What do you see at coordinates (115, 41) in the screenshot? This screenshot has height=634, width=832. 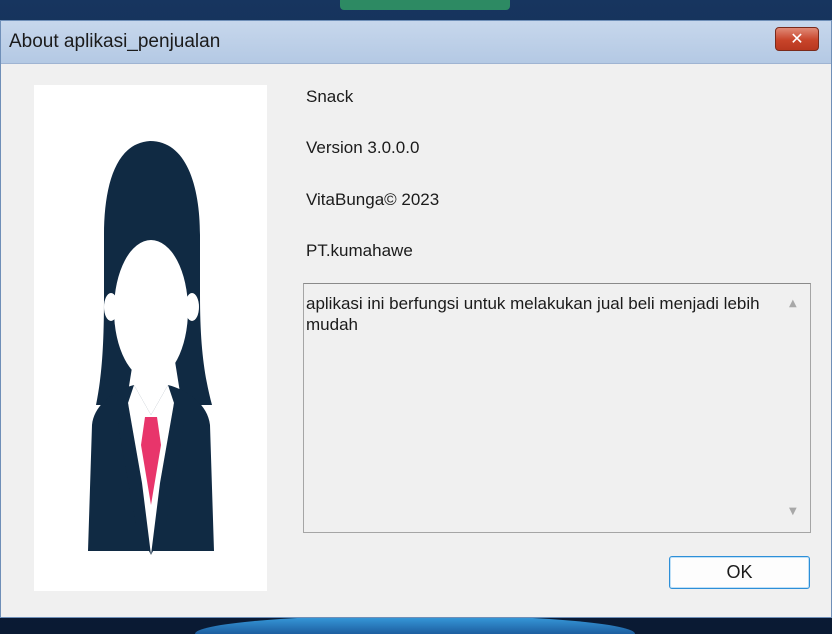 I see `window-title: About aplikasi_penjualan` at bounding box center [115, 41].